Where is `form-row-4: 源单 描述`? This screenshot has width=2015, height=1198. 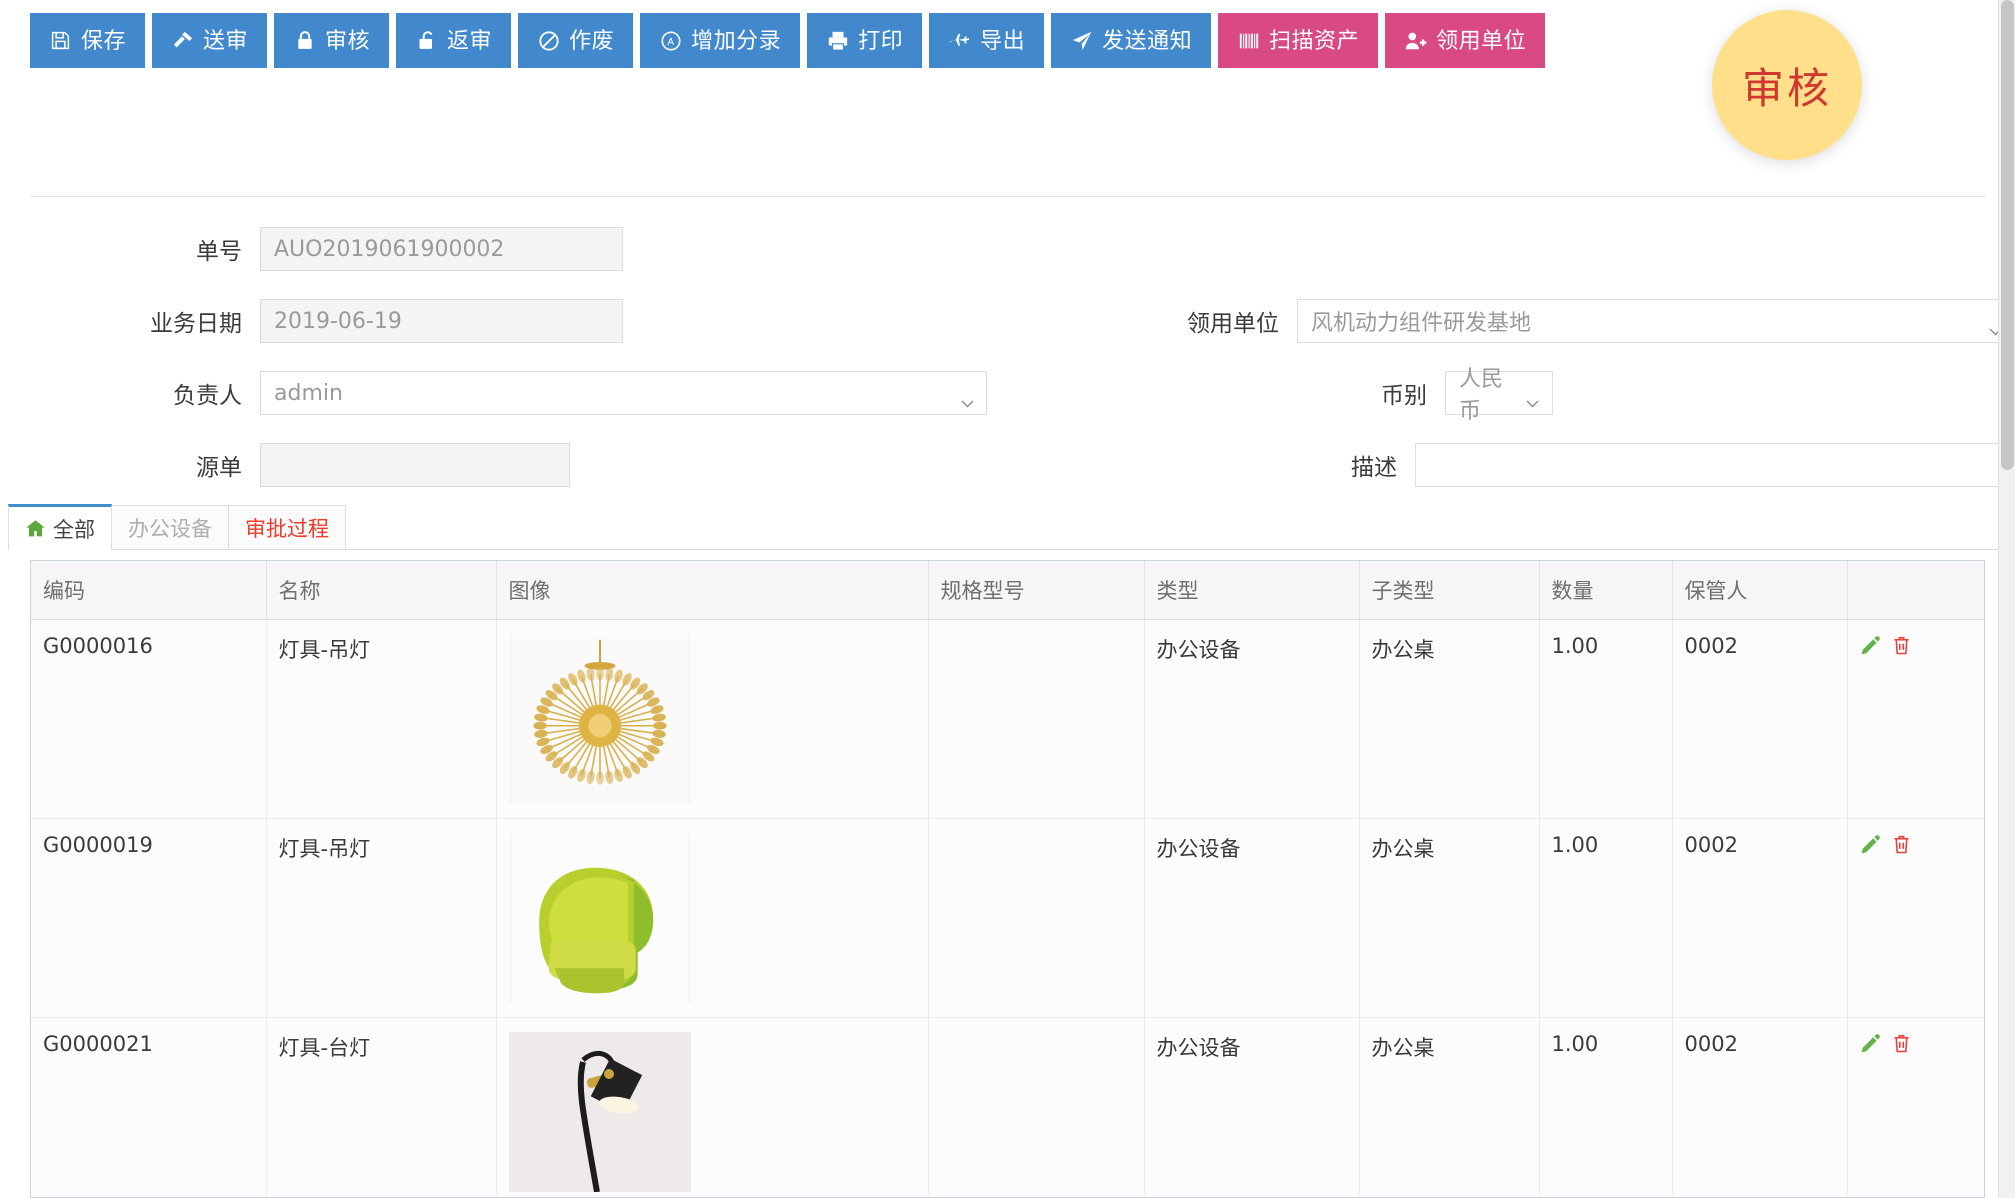 form-row-4: 源单 描述 is located at coordinates (1007, 465).